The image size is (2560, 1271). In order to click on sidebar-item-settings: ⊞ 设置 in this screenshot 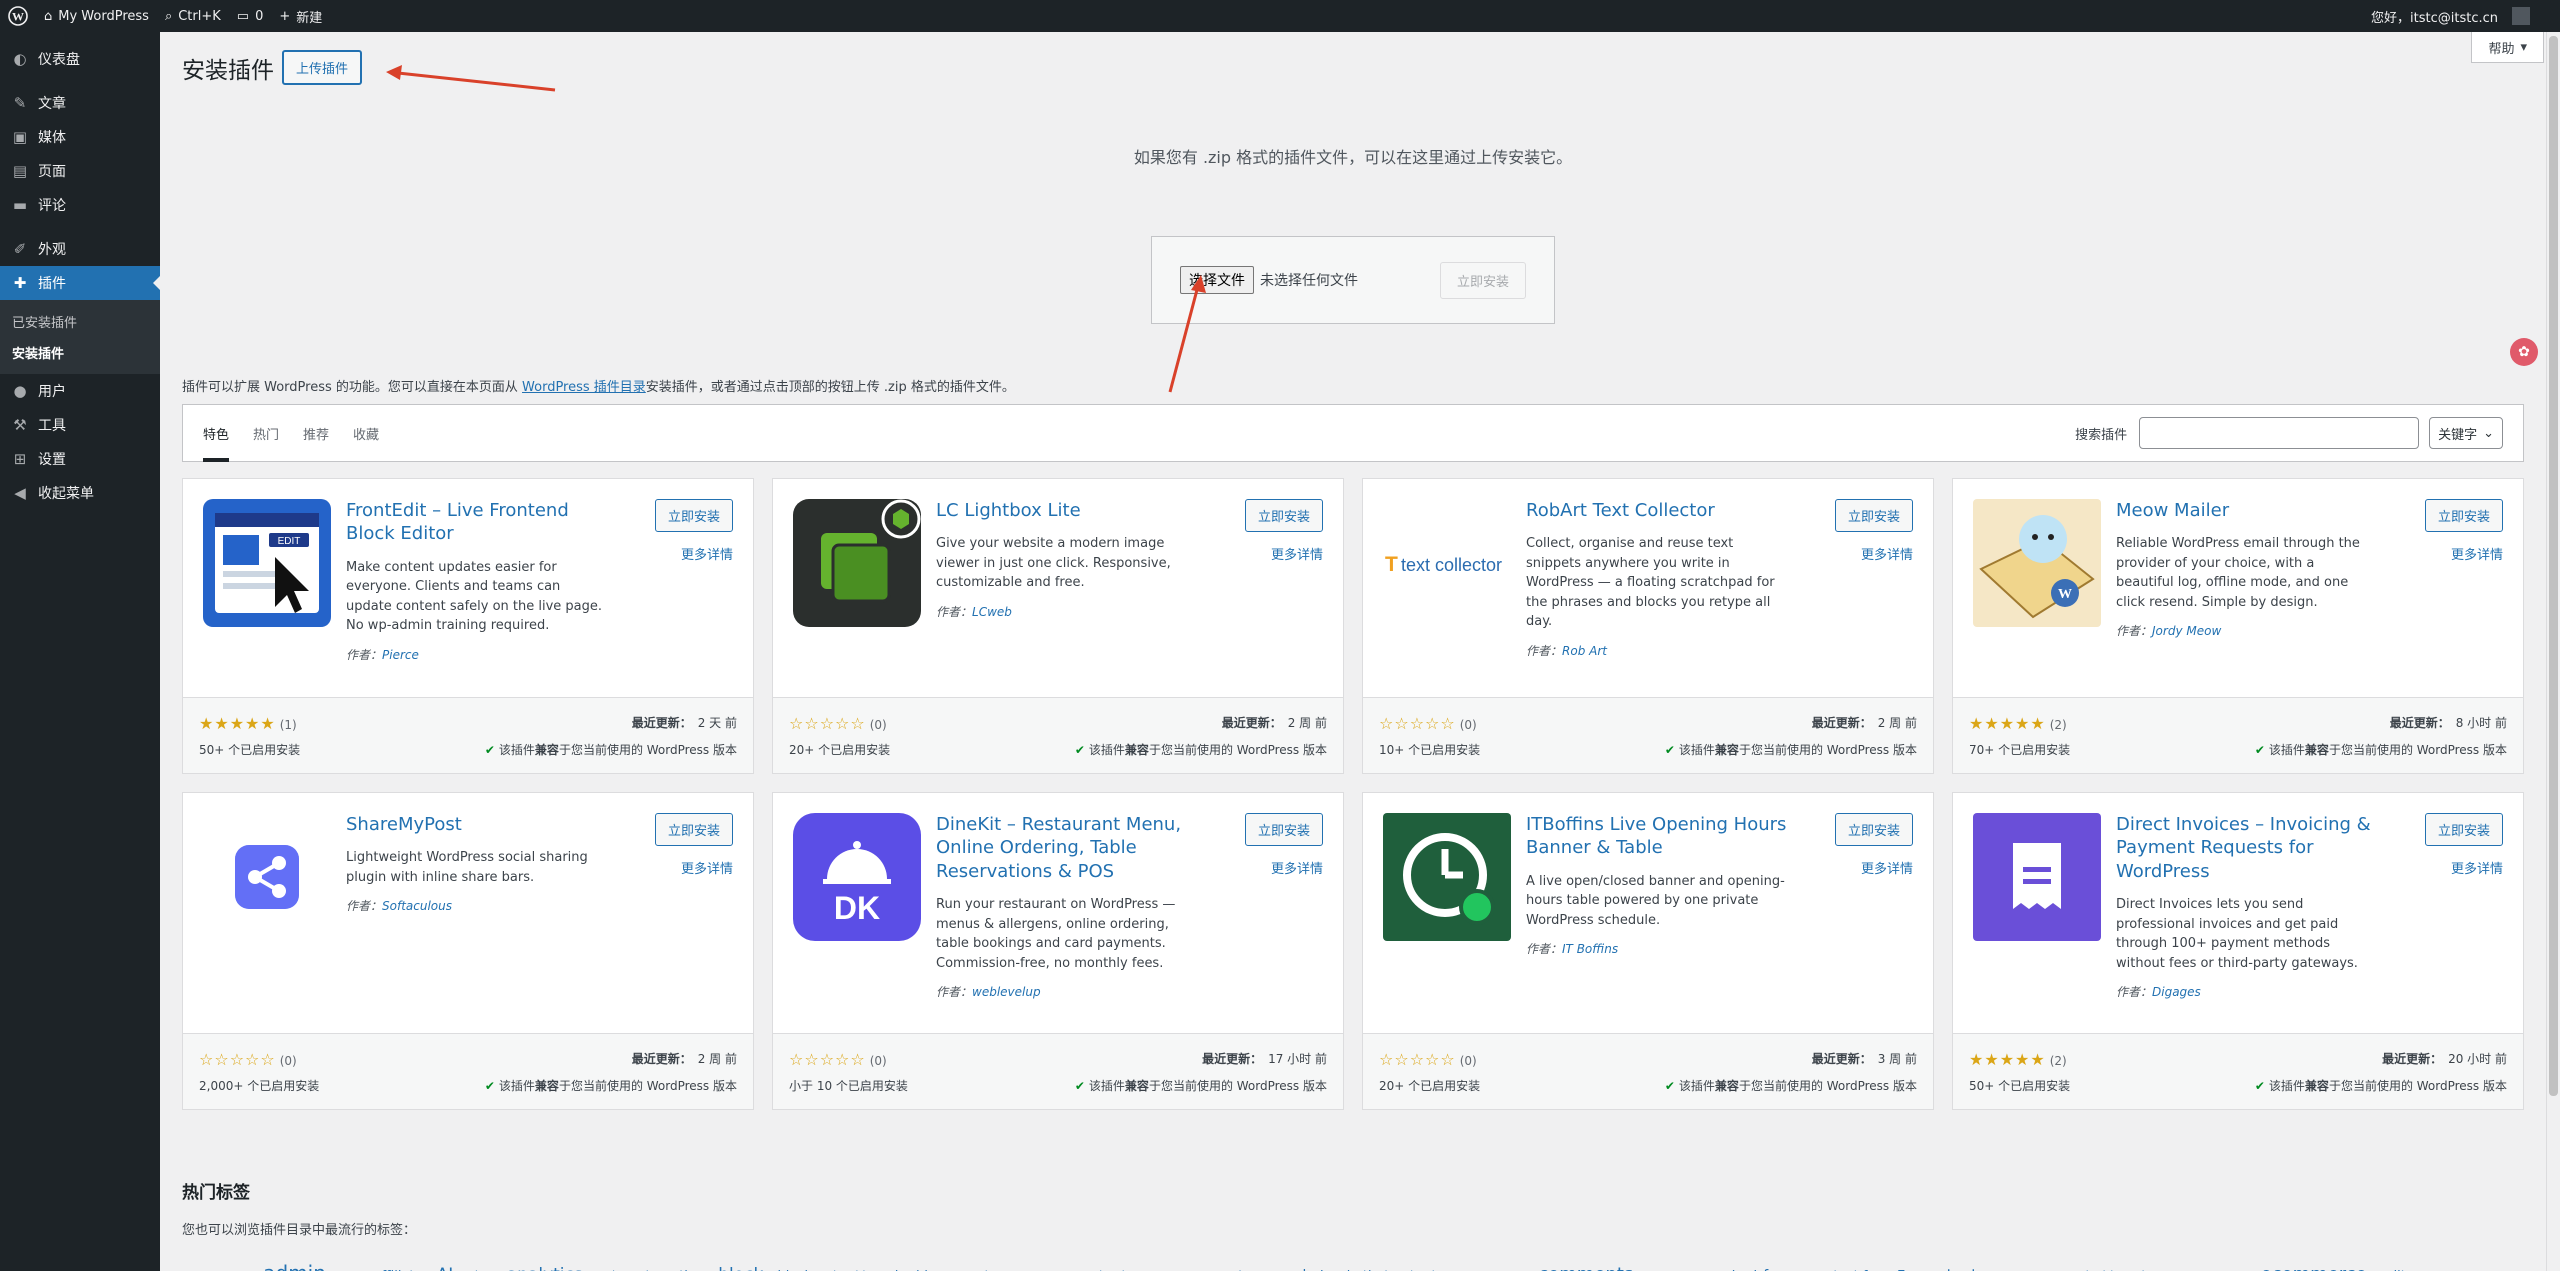, I will do `click(80, 459)`.